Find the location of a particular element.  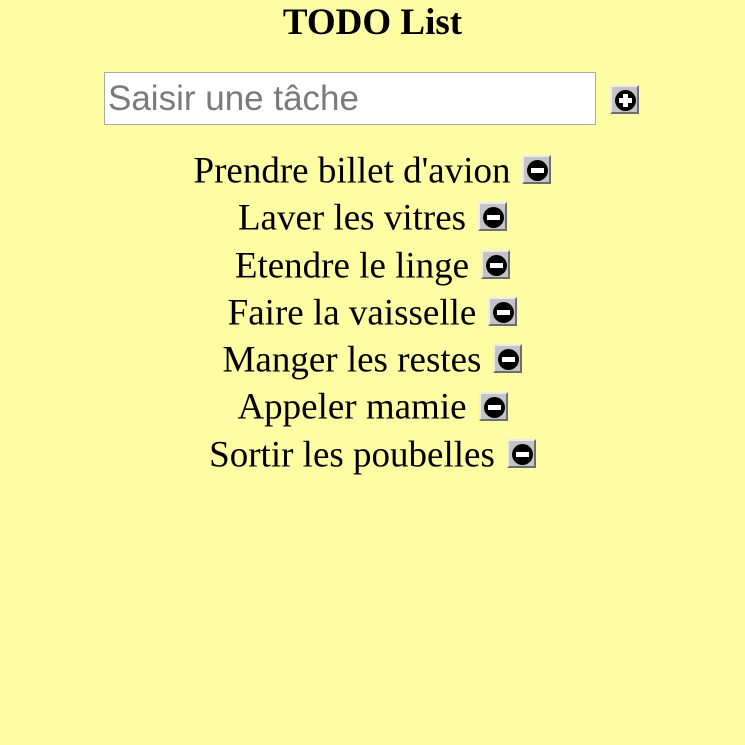

task-item: Appeler mamie is located at coordinates (372, 405).